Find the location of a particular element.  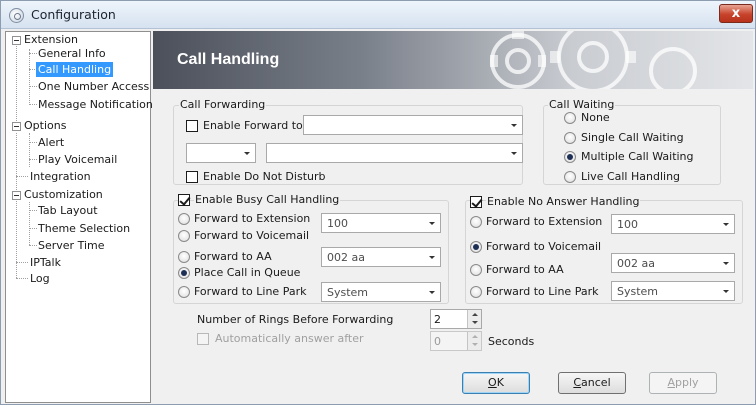

no-answer-line-park-radio is located at coordinates (476, 292).